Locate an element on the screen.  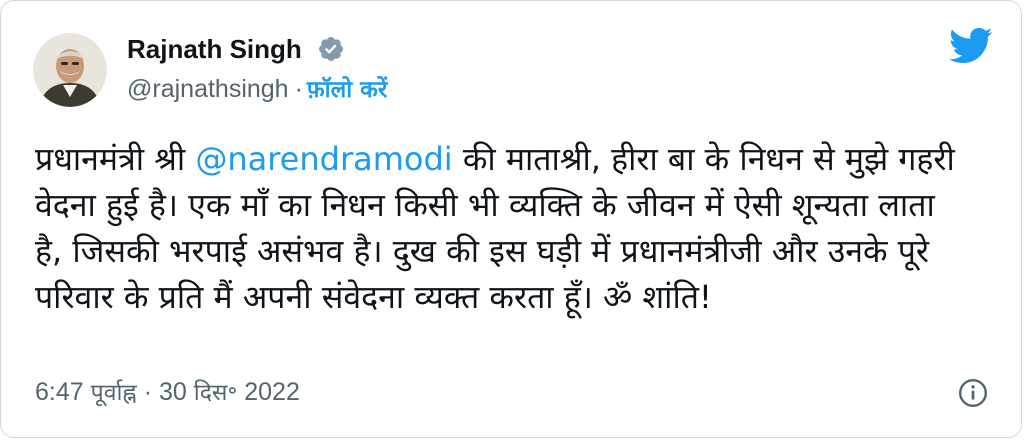
tweet-timestamp: 6:47 पूर्वाह्न · 30 दिस॰ 2022 is located at coordinates (167, 392).